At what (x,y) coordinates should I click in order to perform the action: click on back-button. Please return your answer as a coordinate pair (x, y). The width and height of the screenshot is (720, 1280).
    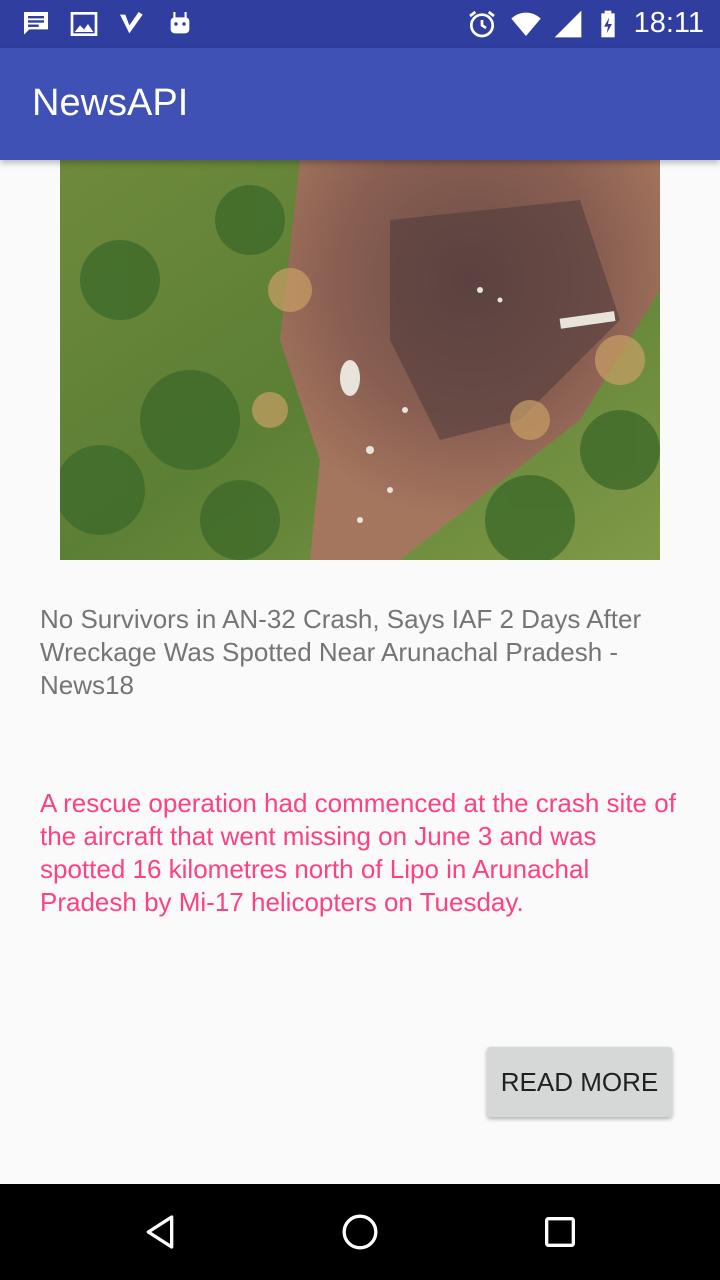
    Looking at the image, I should click on (160, 1232).